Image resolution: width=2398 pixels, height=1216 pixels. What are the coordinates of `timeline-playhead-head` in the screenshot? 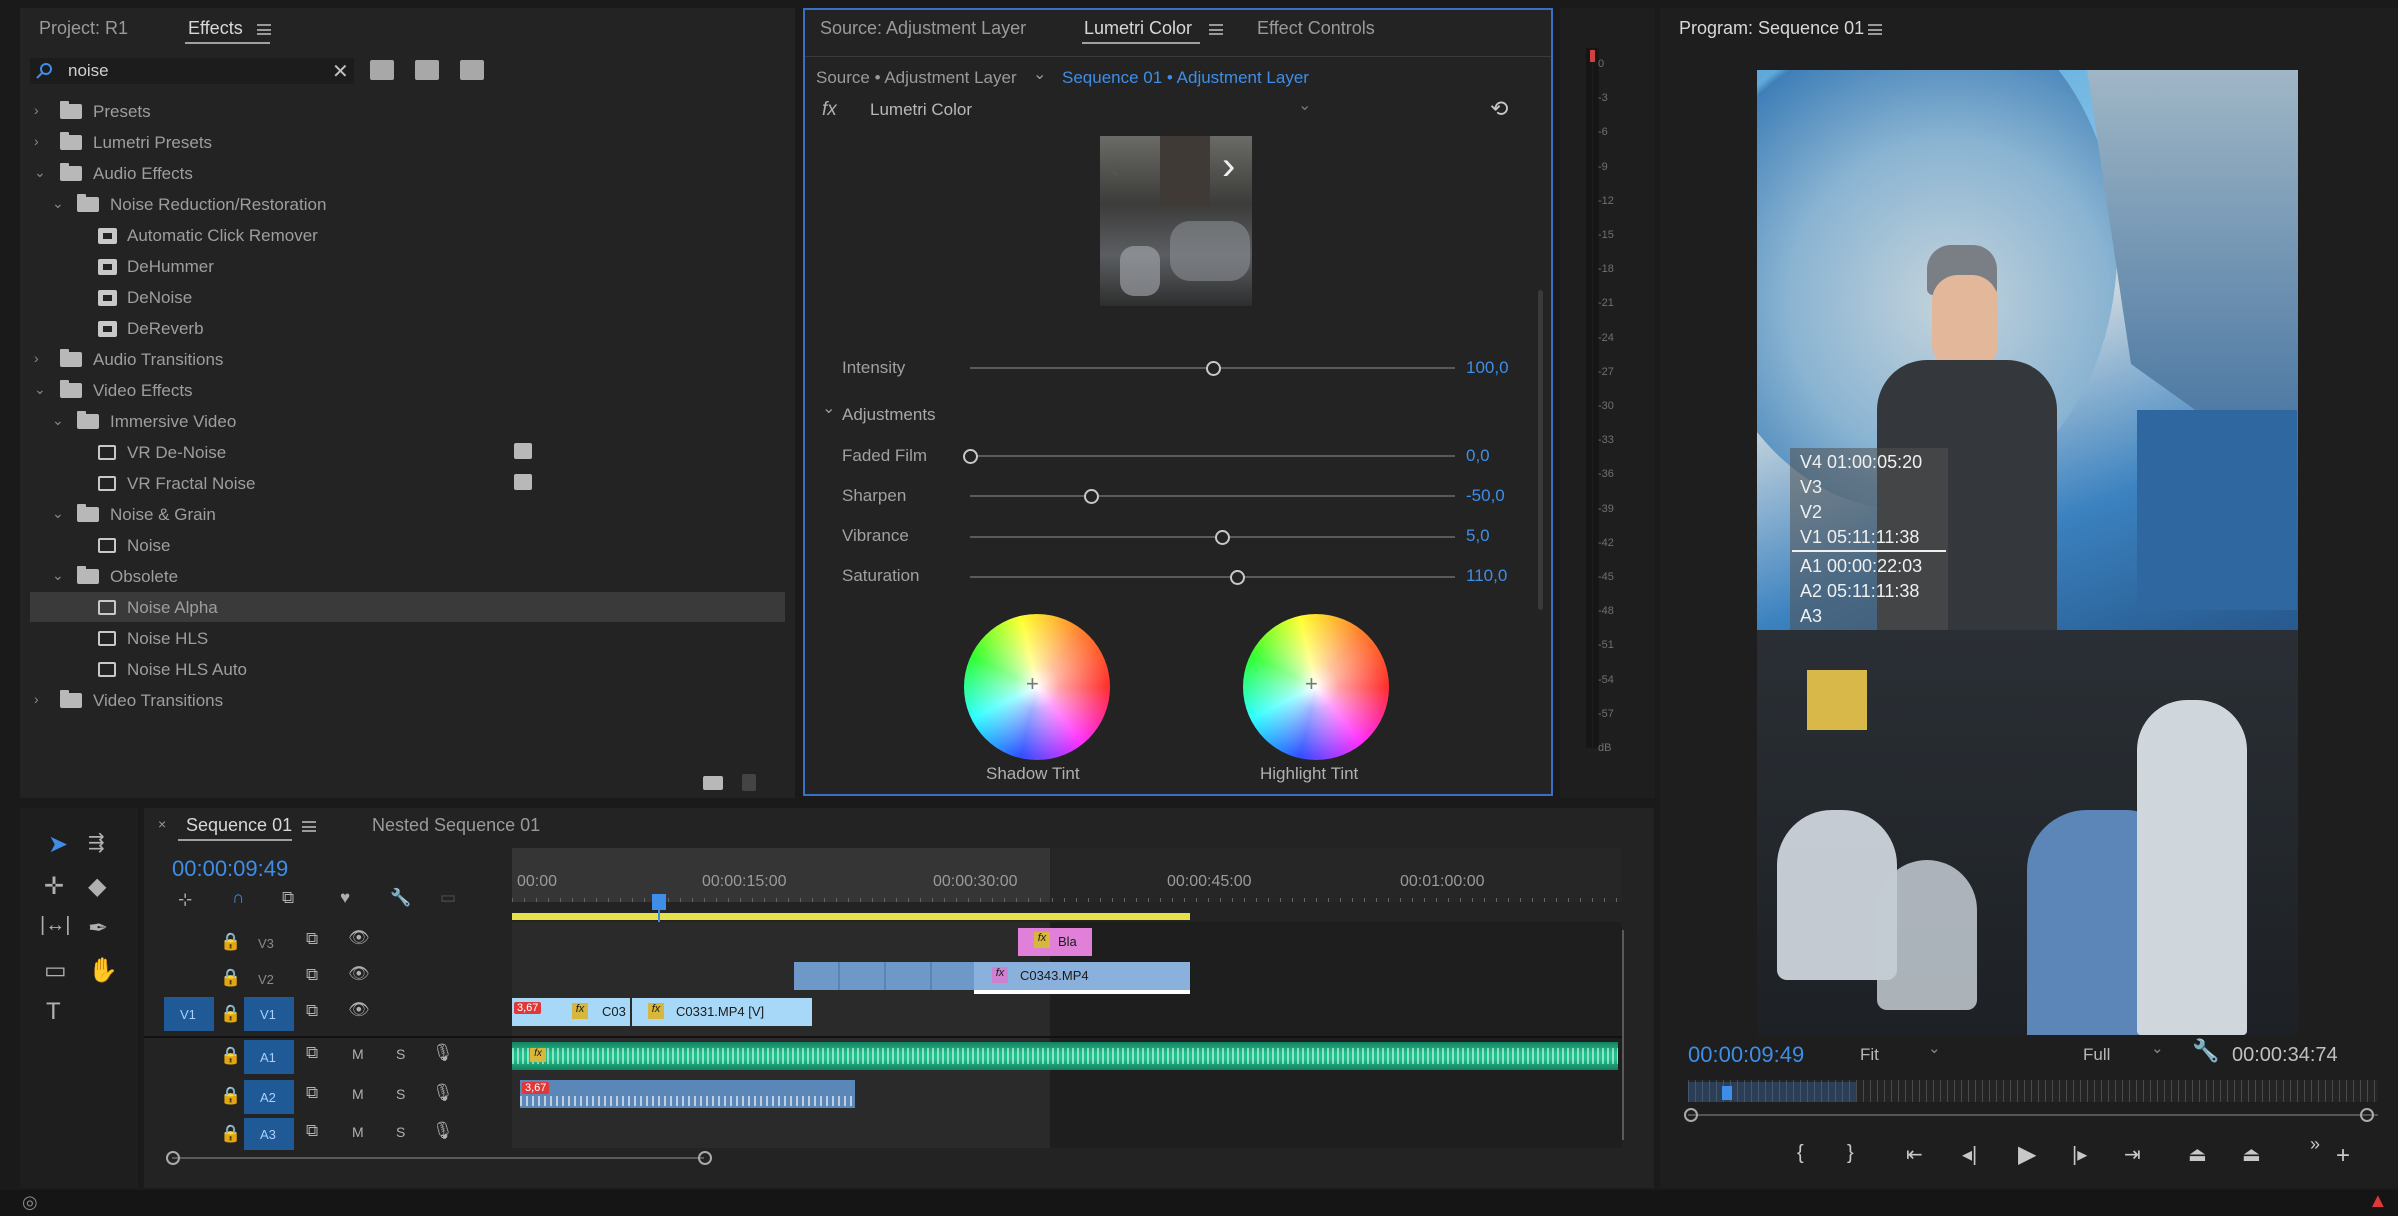 It's located at (659, 902).